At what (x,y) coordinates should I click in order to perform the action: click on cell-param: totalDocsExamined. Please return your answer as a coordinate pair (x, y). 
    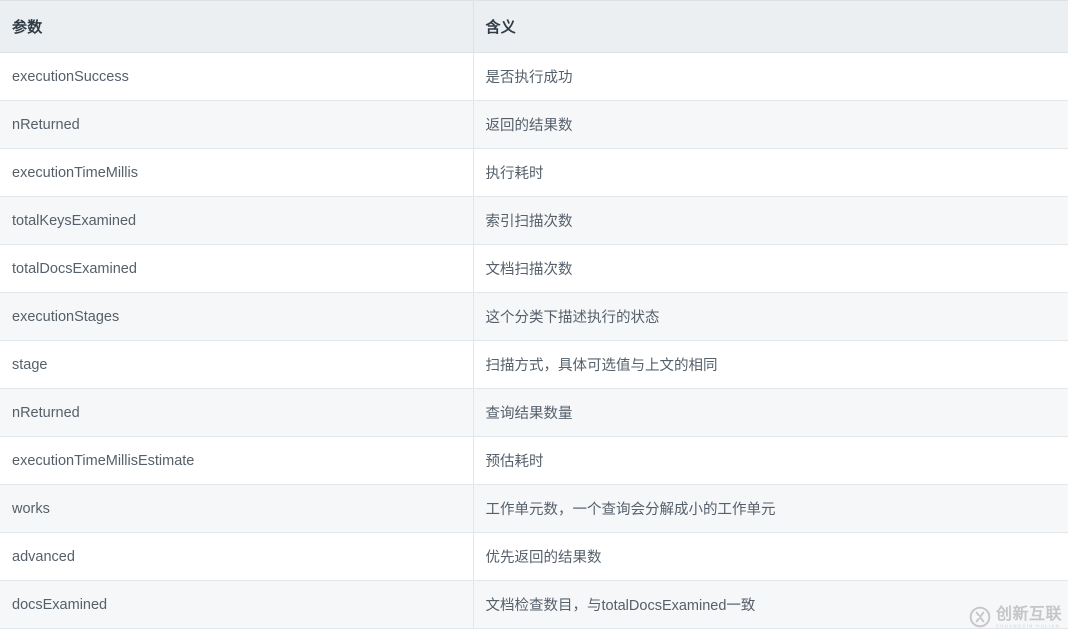
    Looking at the image, I should click on (237, 268).